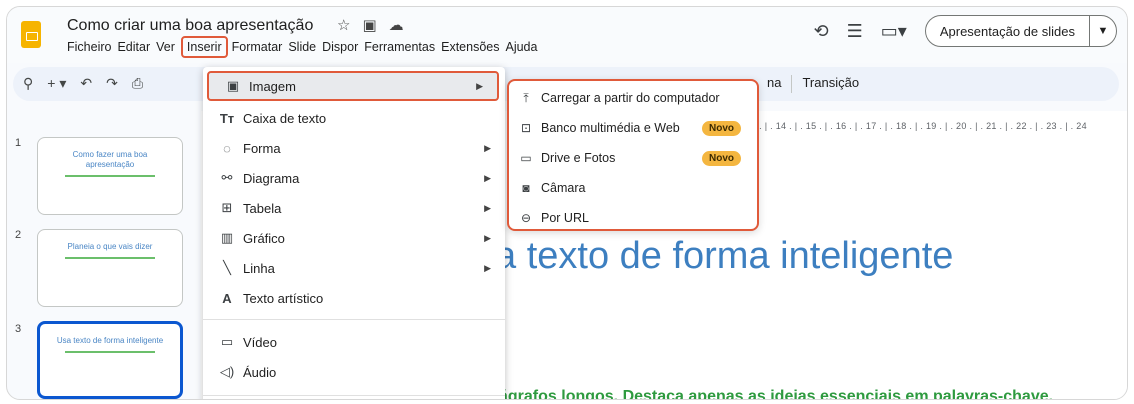  I want to click on toolbar-partial-label: na, so click(774, 84).